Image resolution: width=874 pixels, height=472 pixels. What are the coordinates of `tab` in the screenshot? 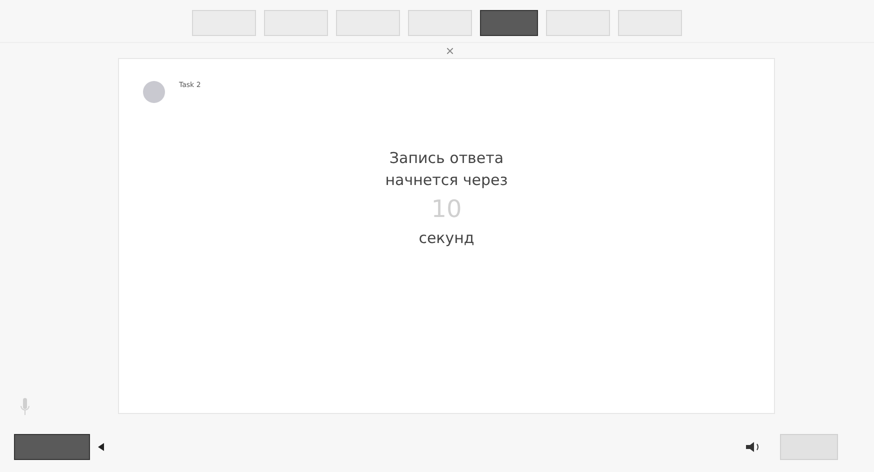 It's located at (509, 23).